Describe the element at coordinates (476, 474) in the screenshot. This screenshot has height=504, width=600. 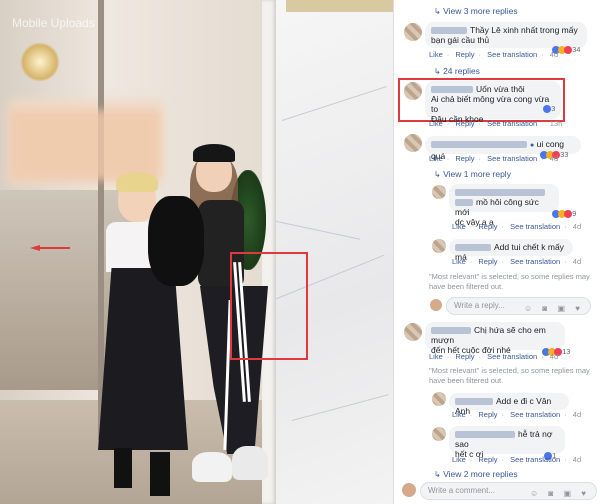
I see `view-more-replies-bottom: ↳ View 2 more replies` at that location.